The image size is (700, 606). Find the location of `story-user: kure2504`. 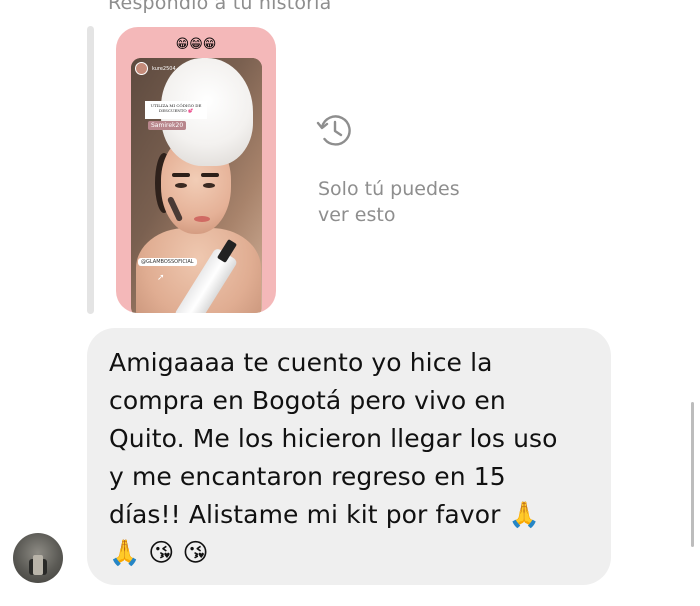

story-user: kure2504 is located at coordinates (155, 68).